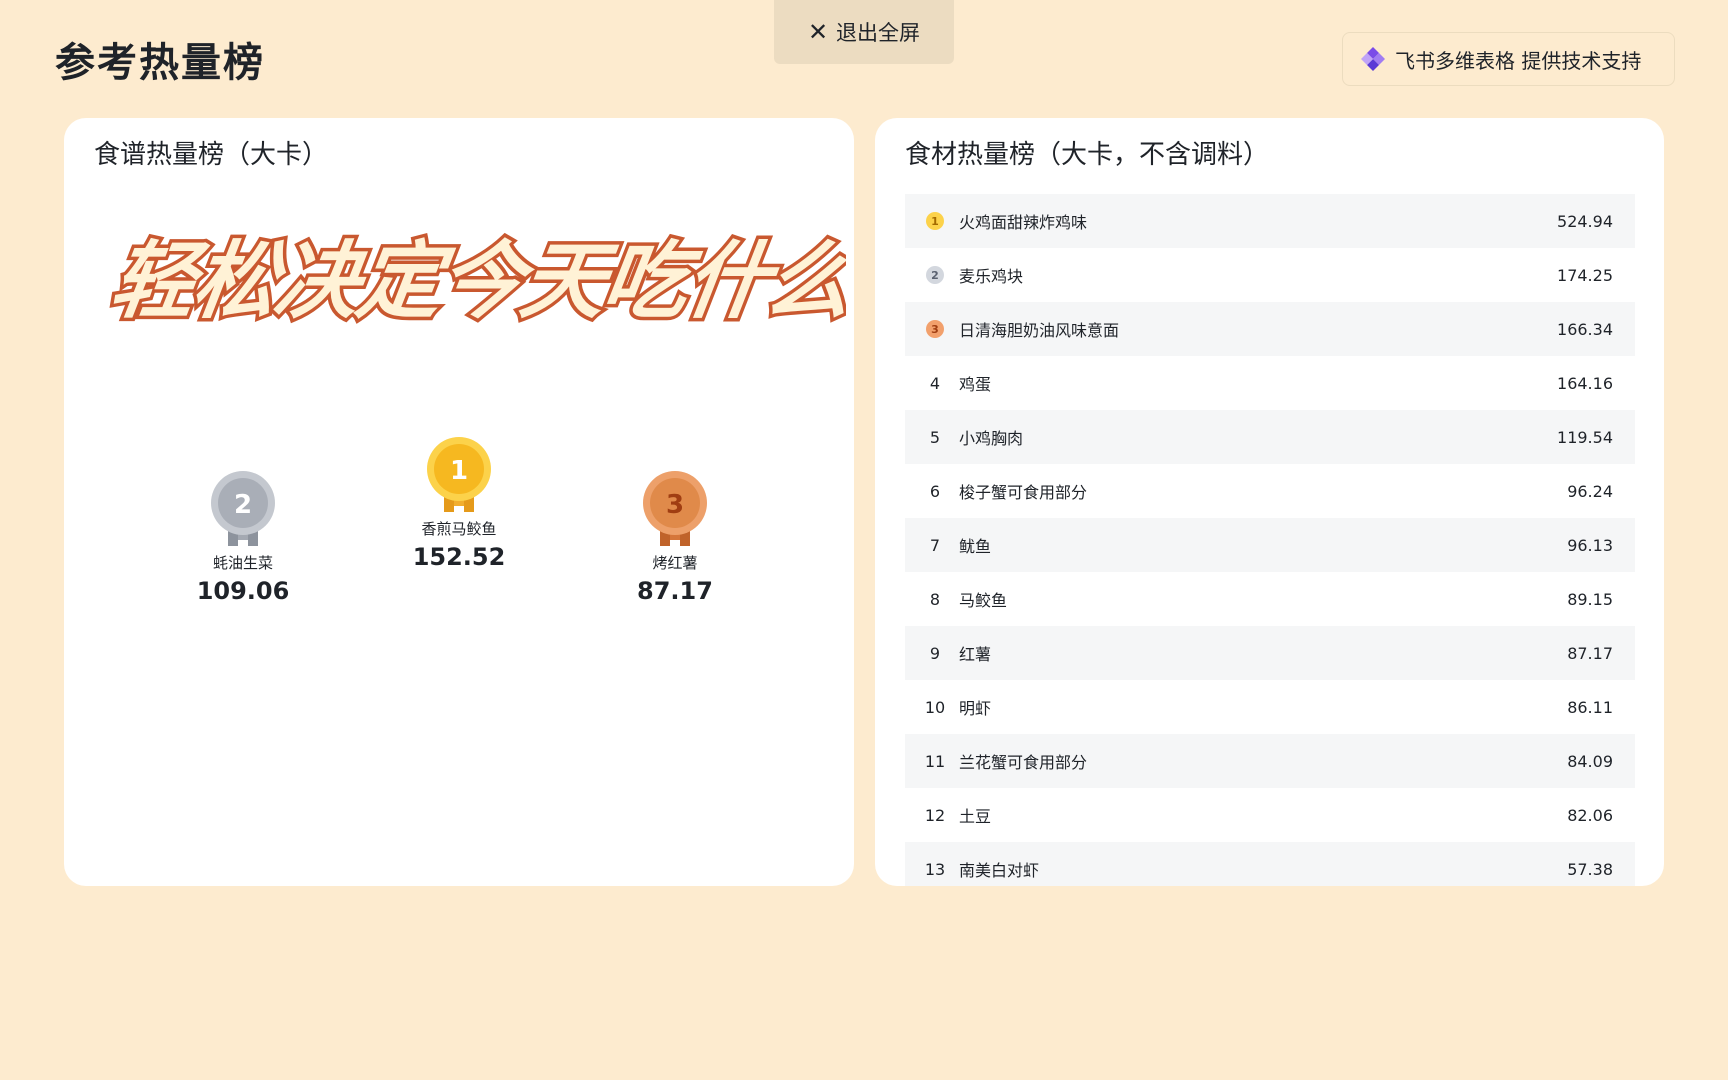 Image resolution: width=1728 pixels, height=1080 pixels. What do you see at coordinates (1023, 222) in the screenshot?
I see `list-item-name: 火鸡面甜辣炸鸡味` at bounding box center [1023, 222].